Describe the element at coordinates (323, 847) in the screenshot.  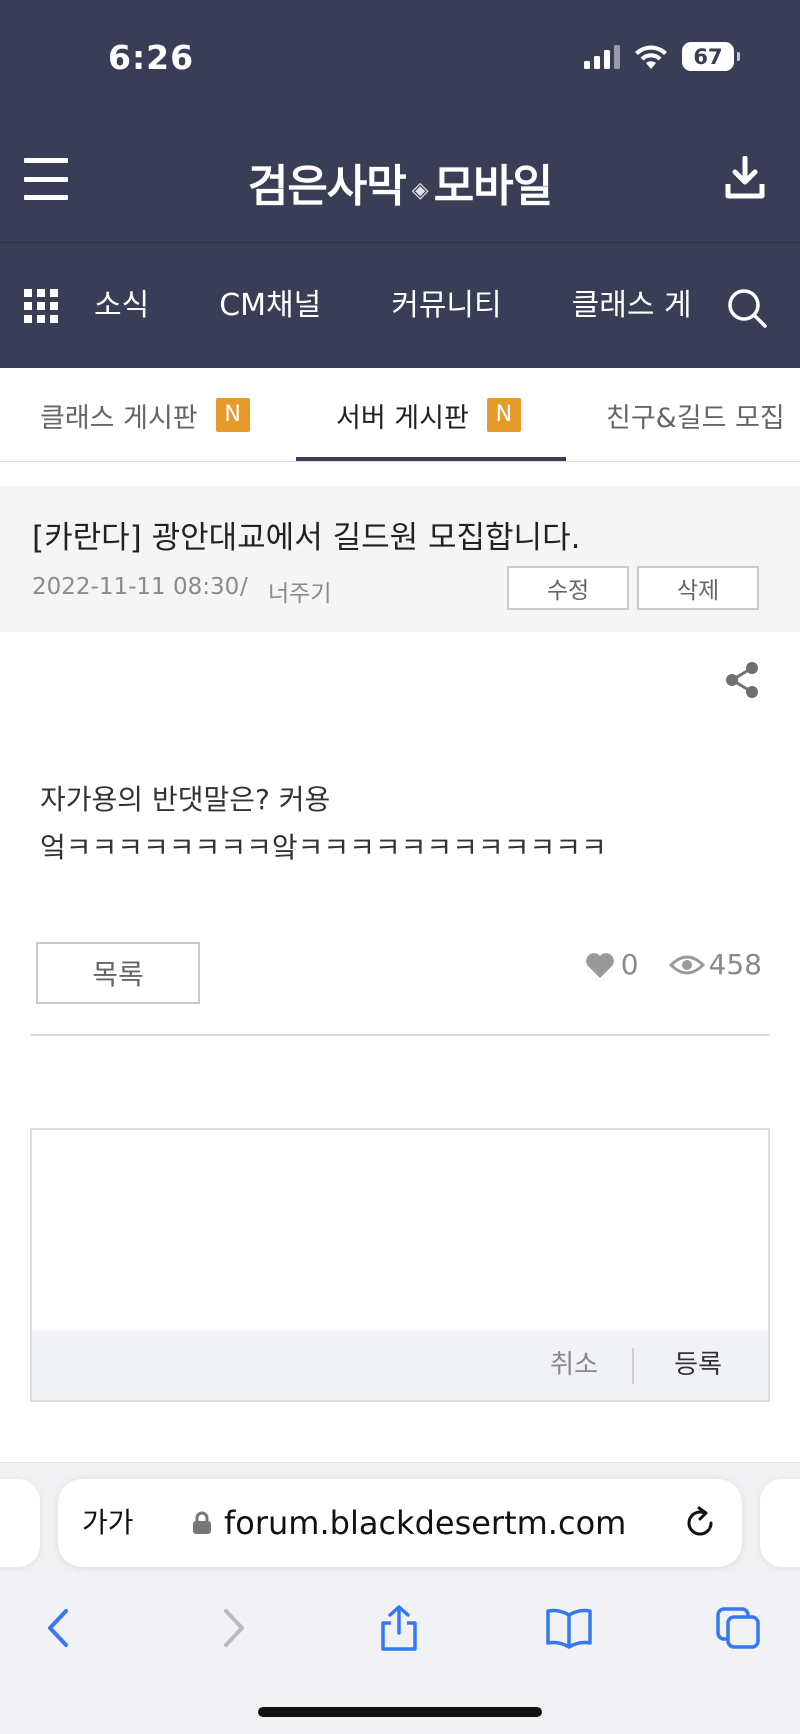
I see `post-body-line: 엌ㅋㅋㅋㅋㅋㅋㅋㅋ앜ㅋㅋㅋㅋㅋㅋㅋㅋㅋㅋㅋㅋ` at that location.